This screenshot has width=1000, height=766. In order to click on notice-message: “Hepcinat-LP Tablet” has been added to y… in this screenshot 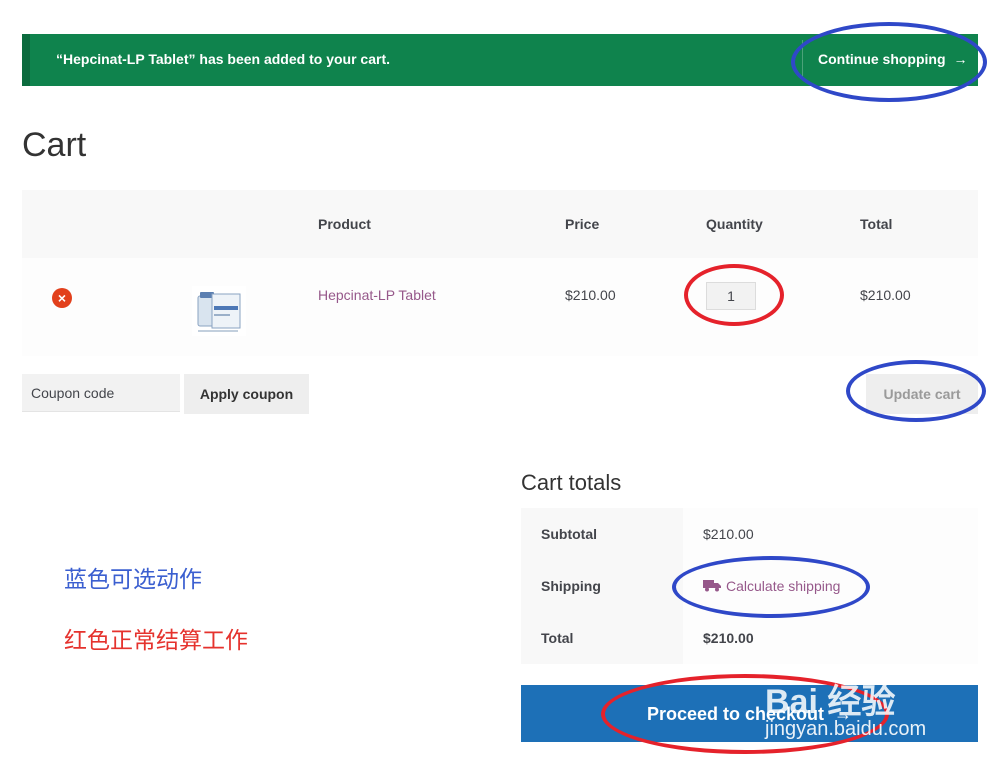, I will do `click(223, 59)`.